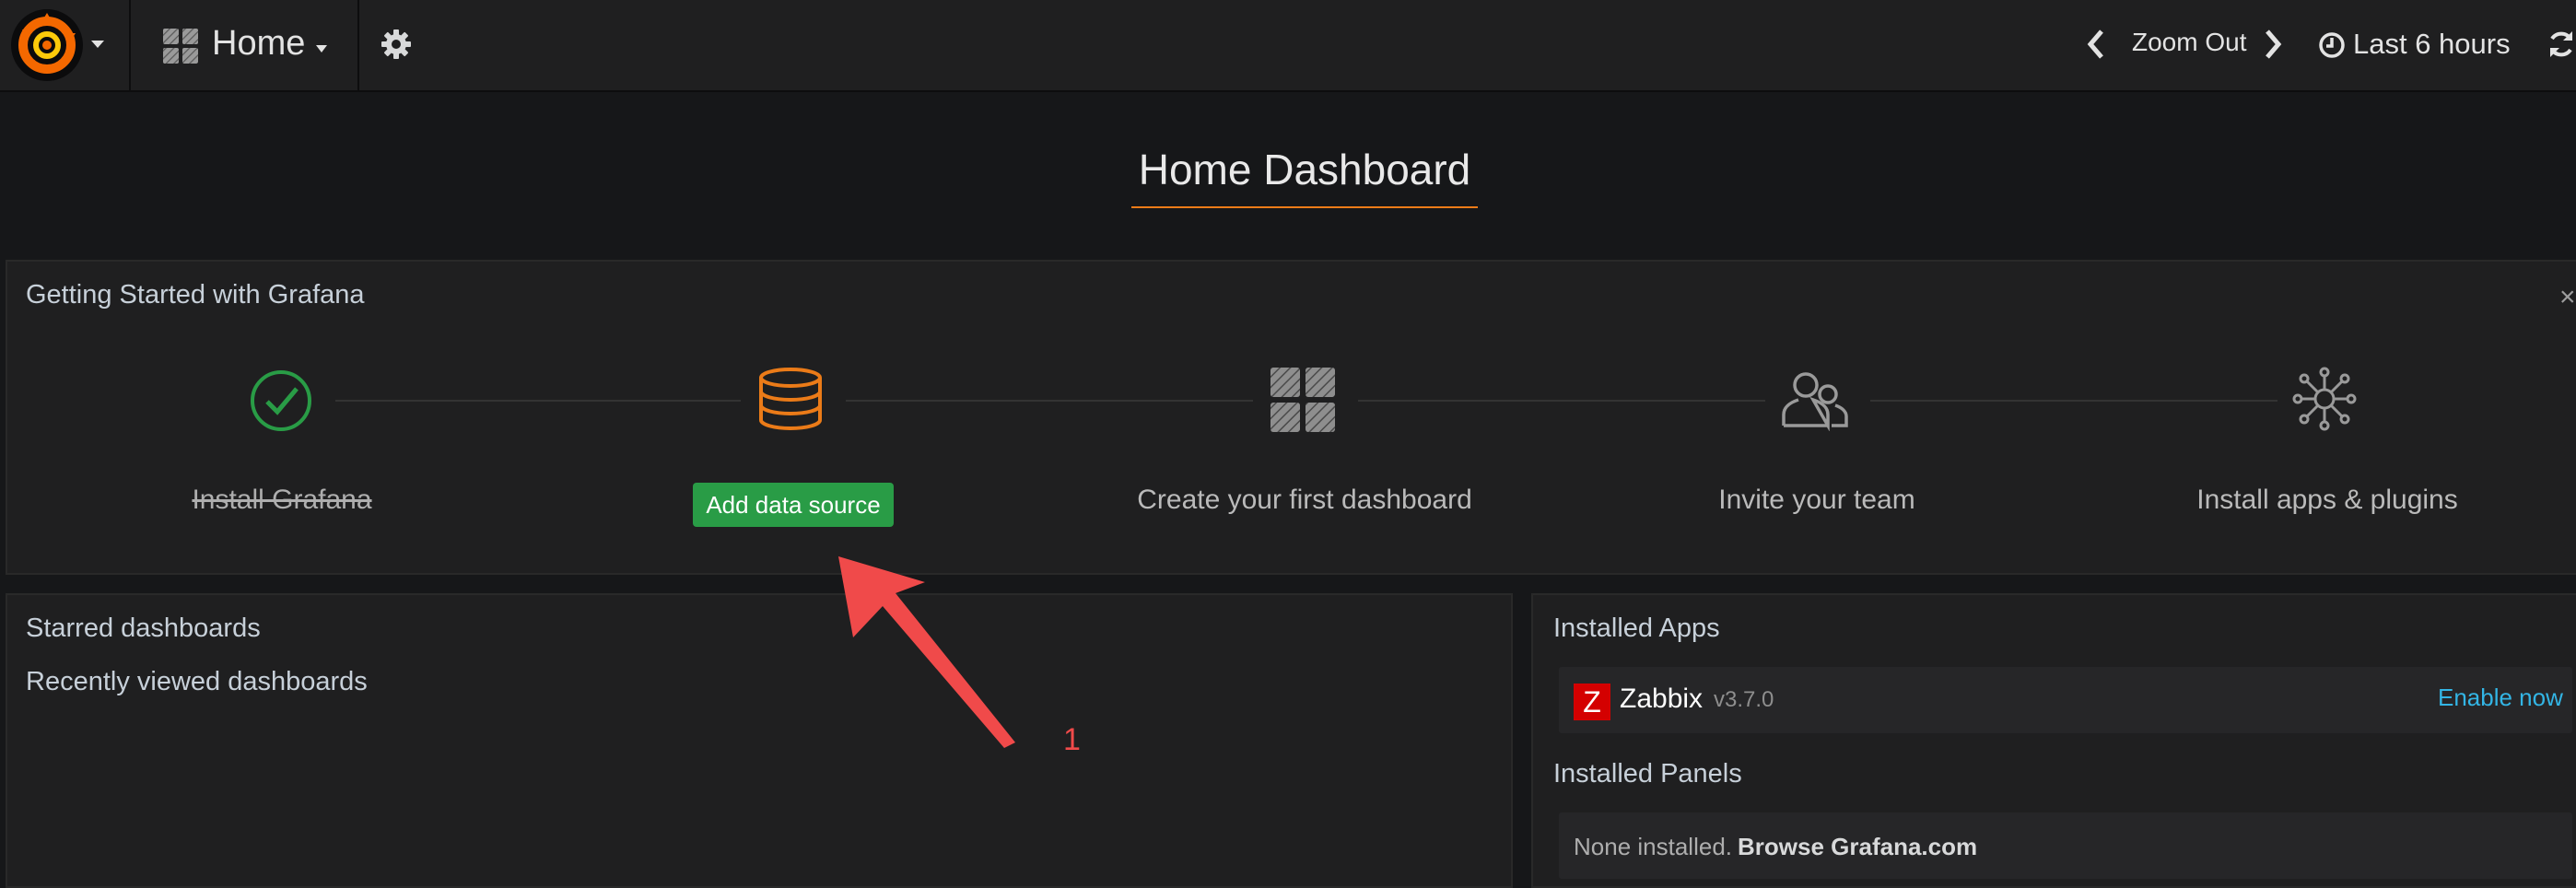 The image size is (2576, 888). I want to click on close-icon: ×, so click(2567, 297).